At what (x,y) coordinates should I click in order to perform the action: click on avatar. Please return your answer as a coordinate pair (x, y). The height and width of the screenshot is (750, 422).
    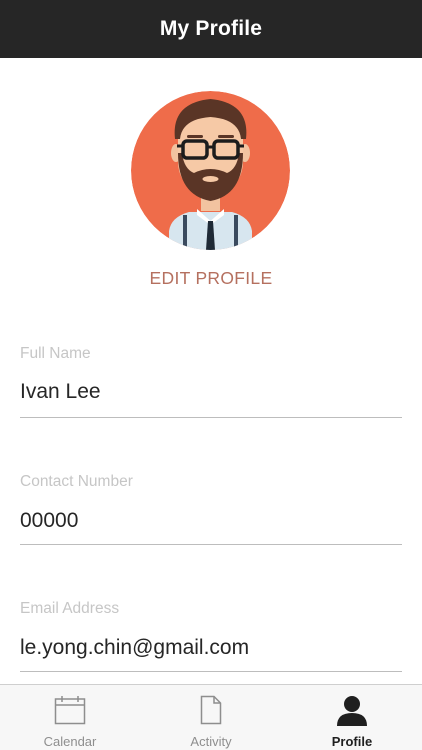
    Looking at the image, I should click on (210, 170).